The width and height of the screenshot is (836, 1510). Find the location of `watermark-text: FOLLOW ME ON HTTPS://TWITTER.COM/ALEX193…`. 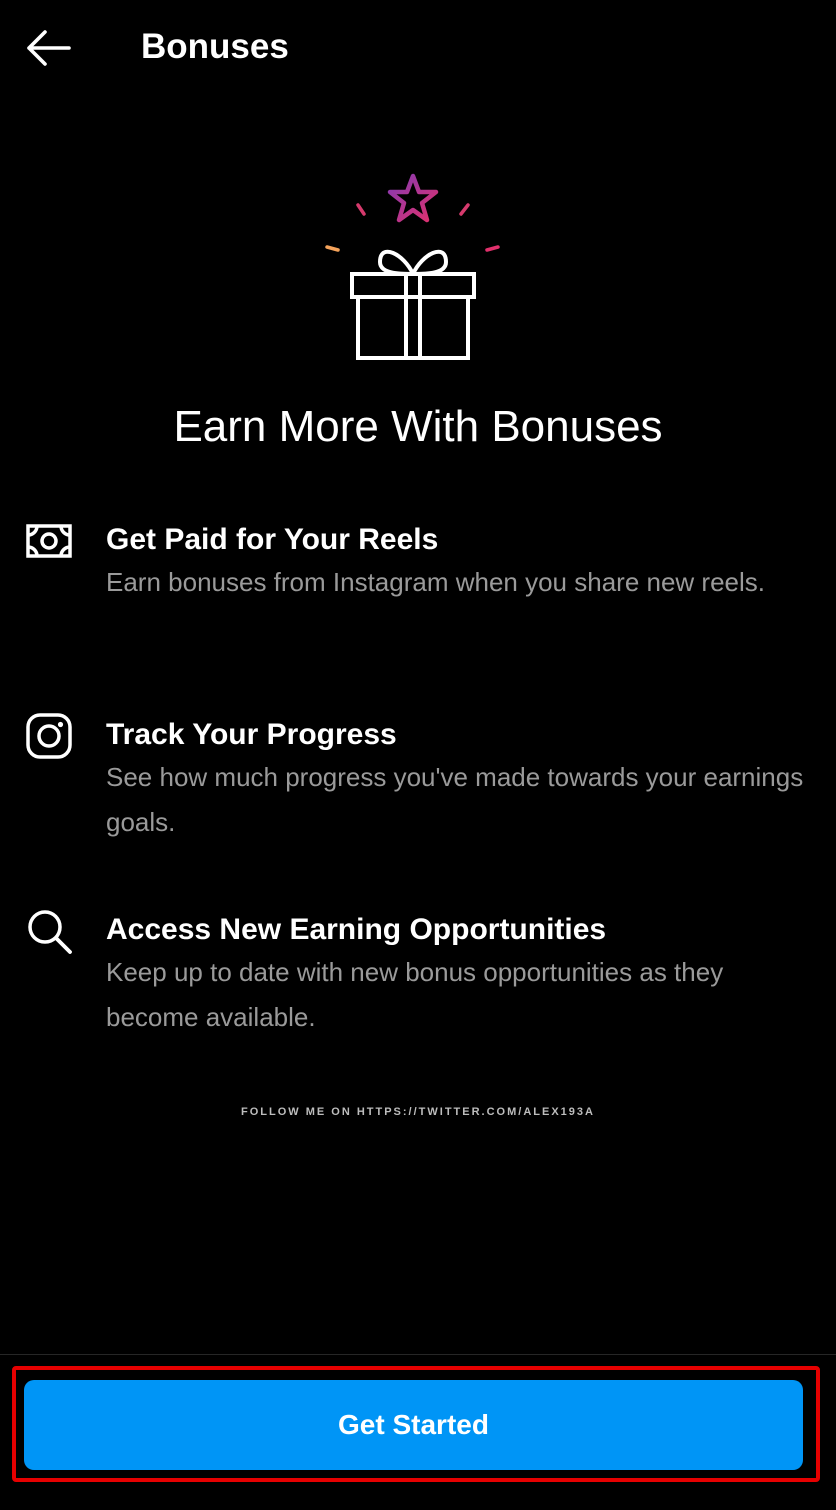

watermark-text: FOLLOW ME ON HTTPS://TWITTER.COM/ALEX193… is located at coordinates (418, 1112).